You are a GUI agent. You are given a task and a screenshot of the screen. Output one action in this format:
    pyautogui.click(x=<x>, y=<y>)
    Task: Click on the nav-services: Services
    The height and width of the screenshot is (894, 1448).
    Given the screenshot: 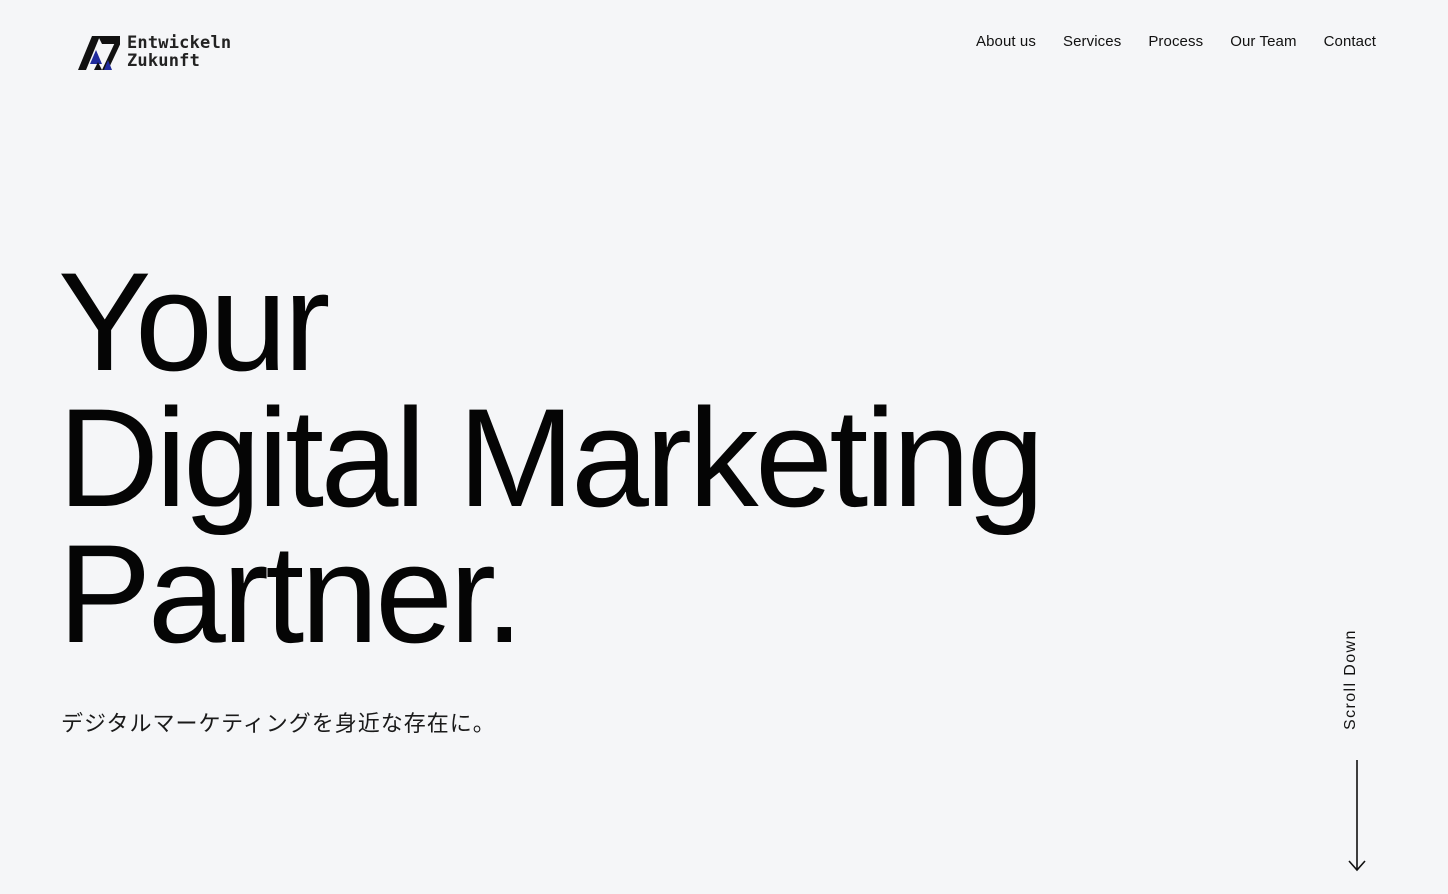 What is the action you would take?
    pyautogui.click(x=1092, y=42)
    